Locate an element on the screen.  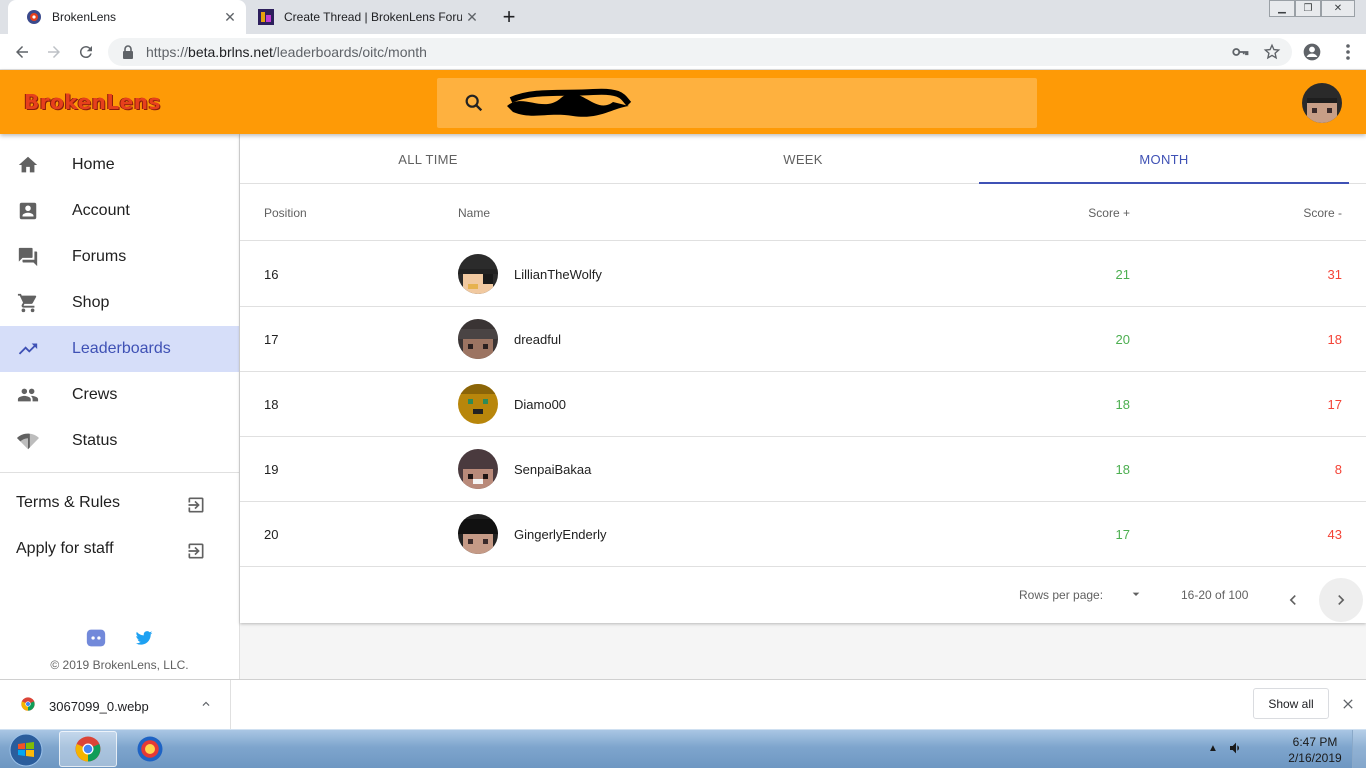
reload-icon is located at coordinates (86, 52).